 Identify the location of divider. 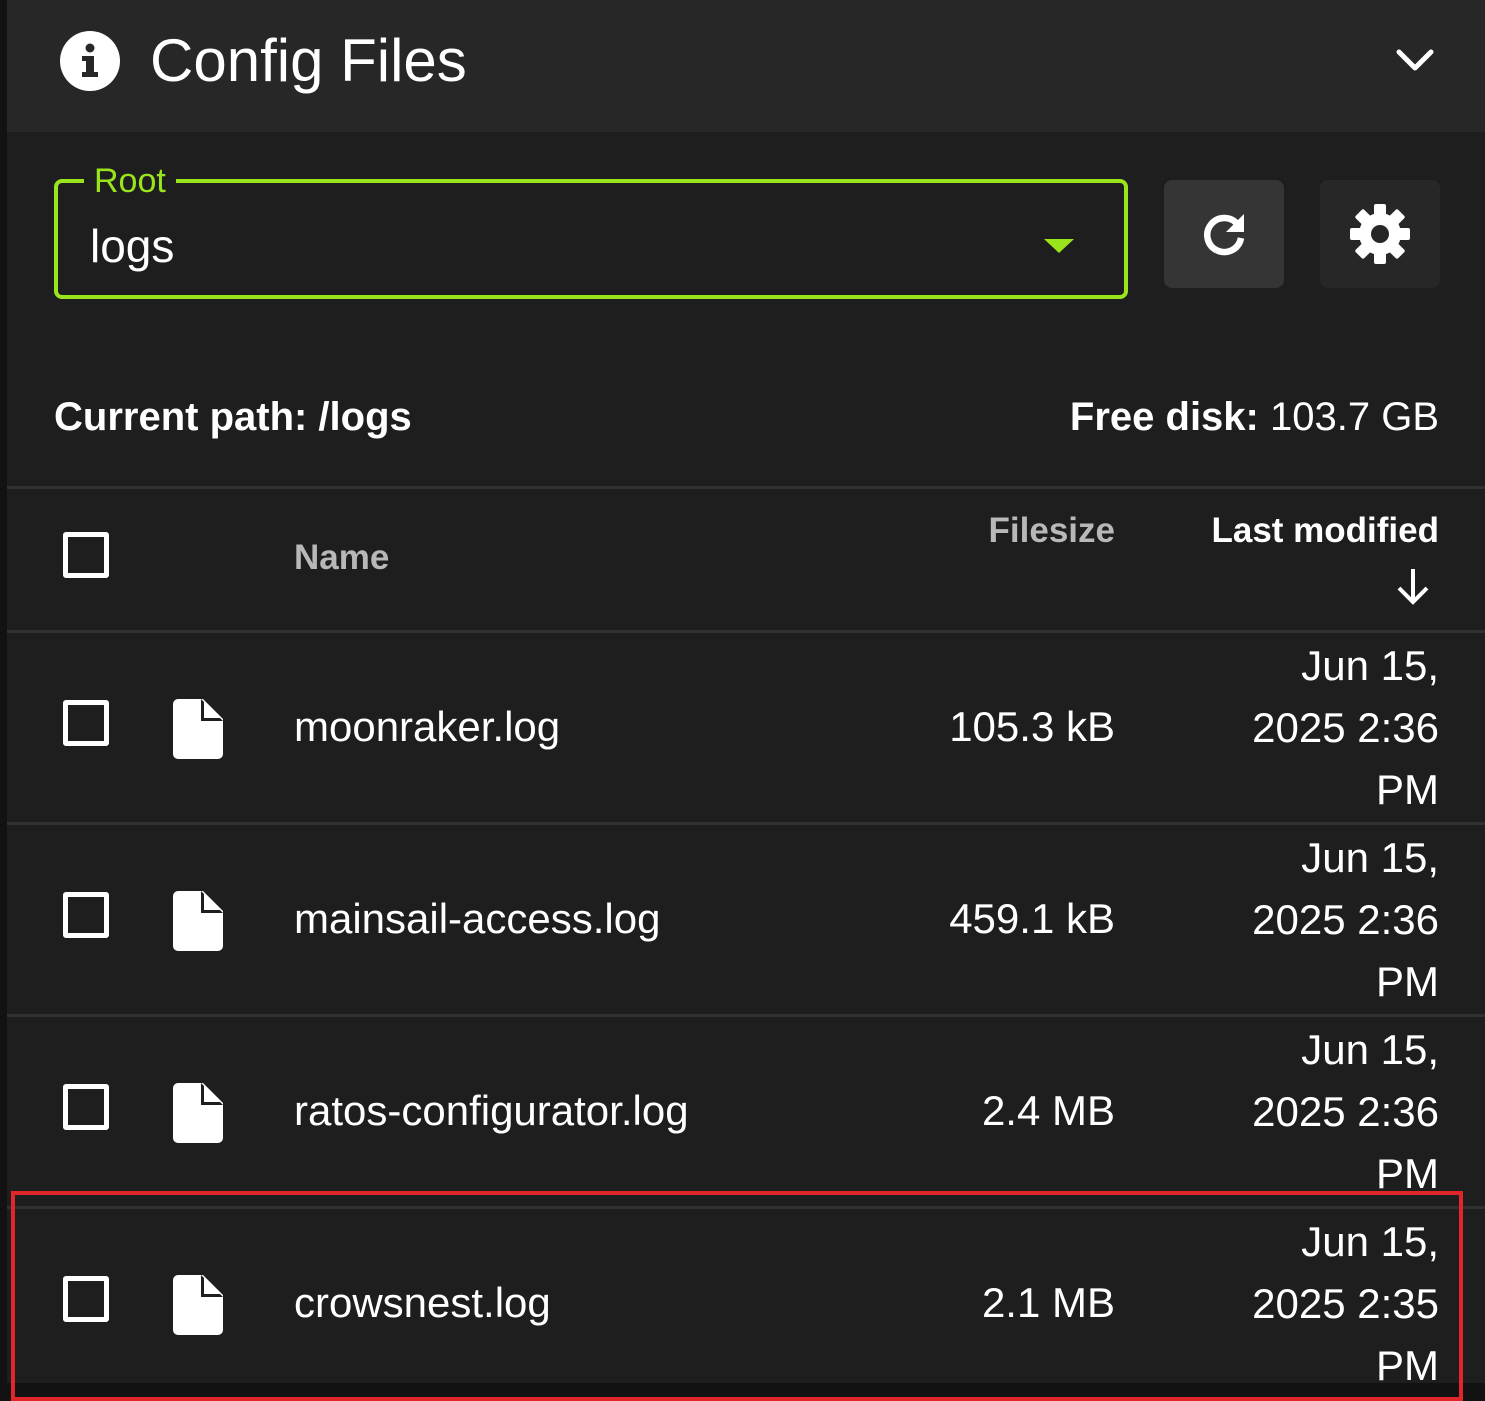
(746, 487).